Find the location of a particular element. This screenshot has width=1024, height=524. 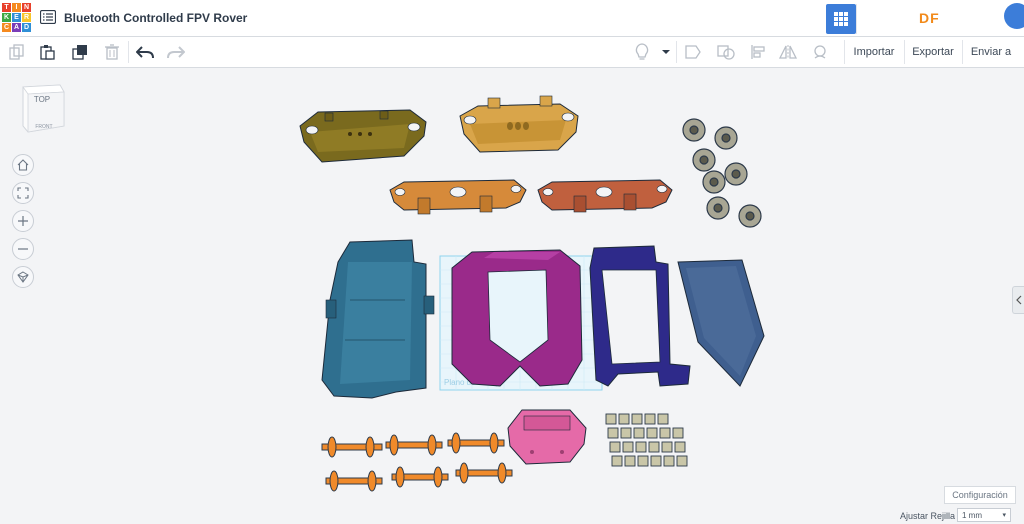

gear-set is located at coordinates (722, 173).